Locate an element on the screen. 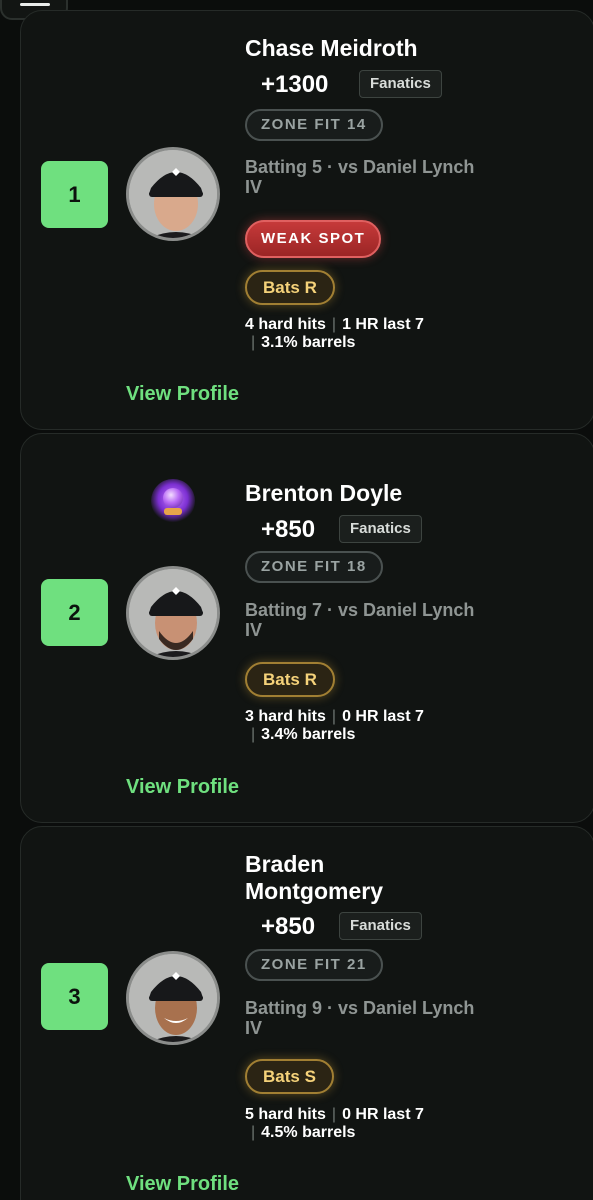 The image size is (593, 1200). weak-spot-badge: WEAK SPOT is located at coordinates (313, 239).